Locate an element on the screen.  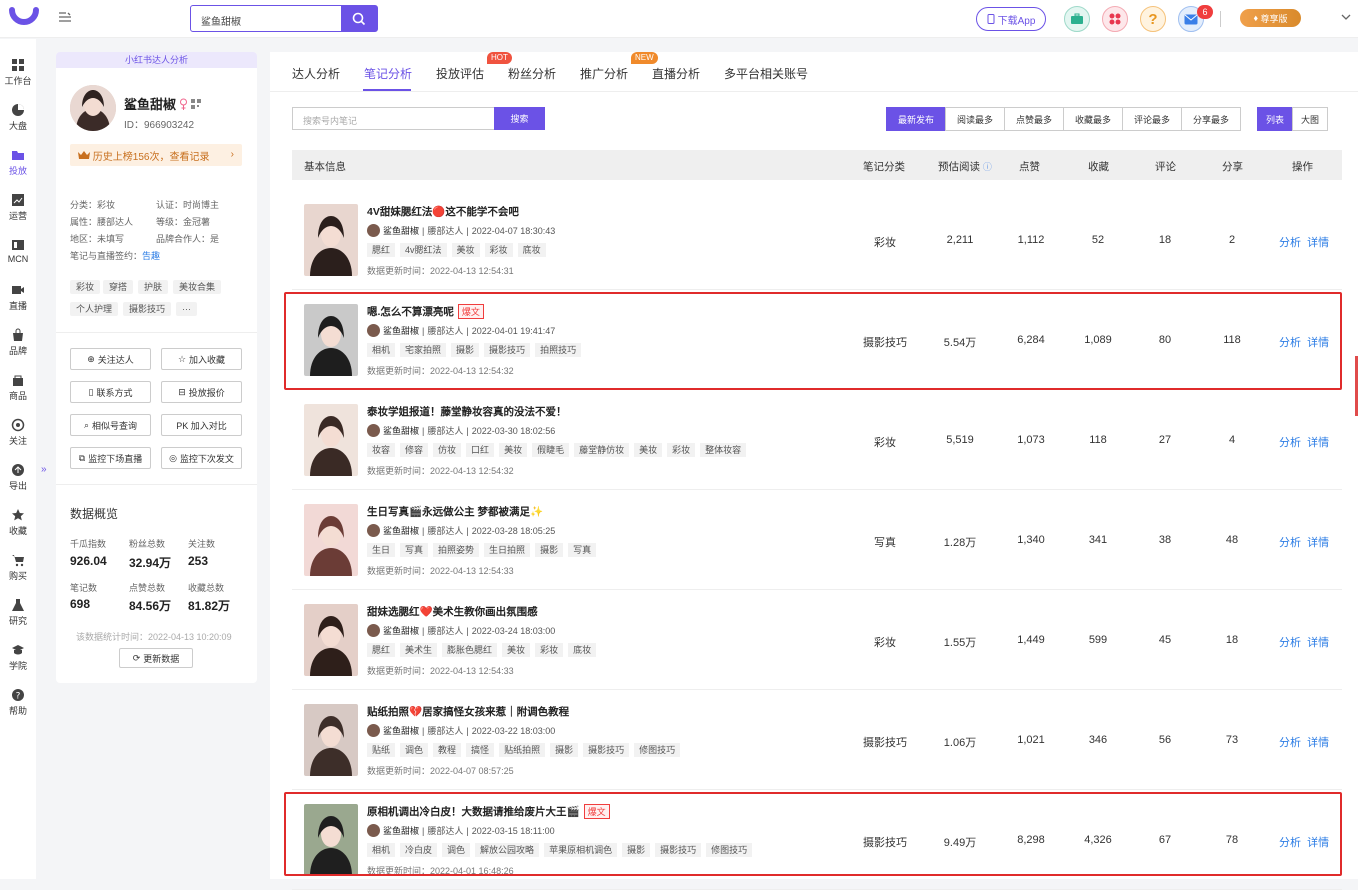
refresh-button: ⟳ 更新数据 is located at coordinates (156, 658).